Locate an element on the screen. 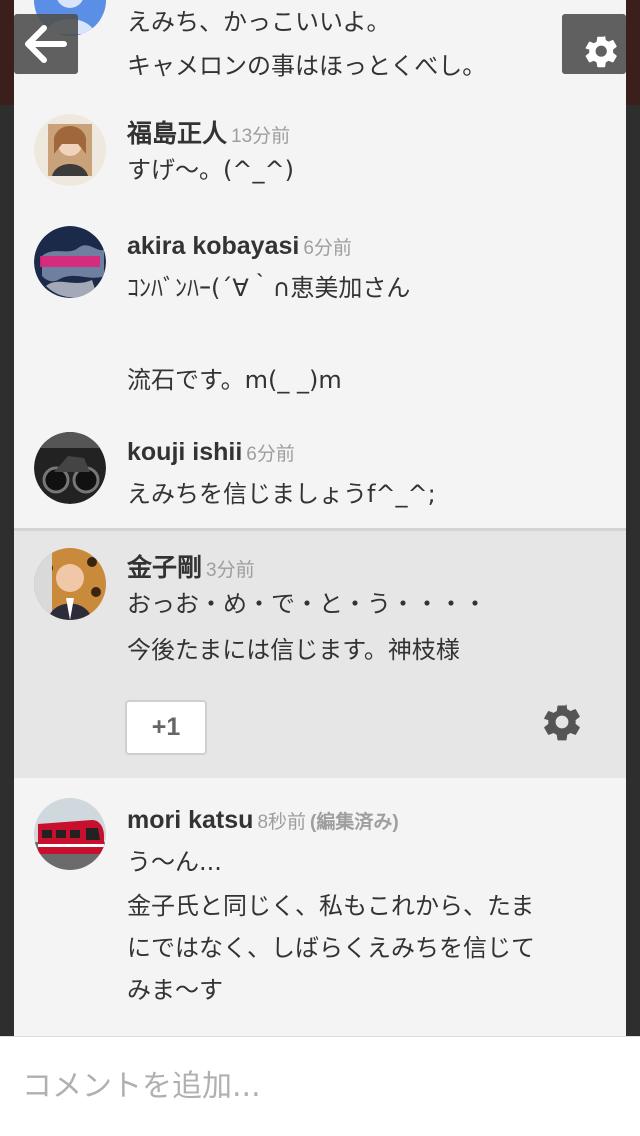  comment-text: 流石です。m(_ _)m is located at coordinates (234, 380).